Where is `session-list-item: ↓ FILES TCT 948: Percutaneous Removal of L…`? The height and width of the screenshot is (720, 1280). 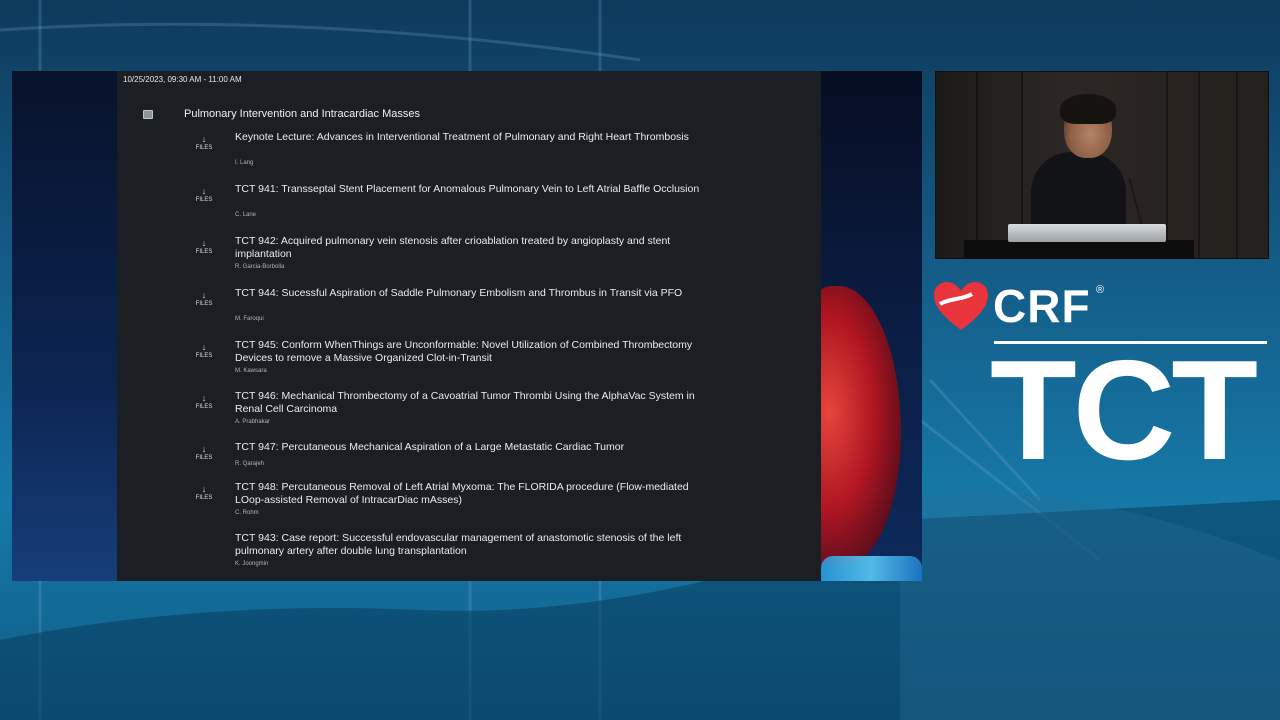 session-list-item: ↓ FILES TCT 948: Percutaneous Removal of L… is located at coordinates (469, 501).